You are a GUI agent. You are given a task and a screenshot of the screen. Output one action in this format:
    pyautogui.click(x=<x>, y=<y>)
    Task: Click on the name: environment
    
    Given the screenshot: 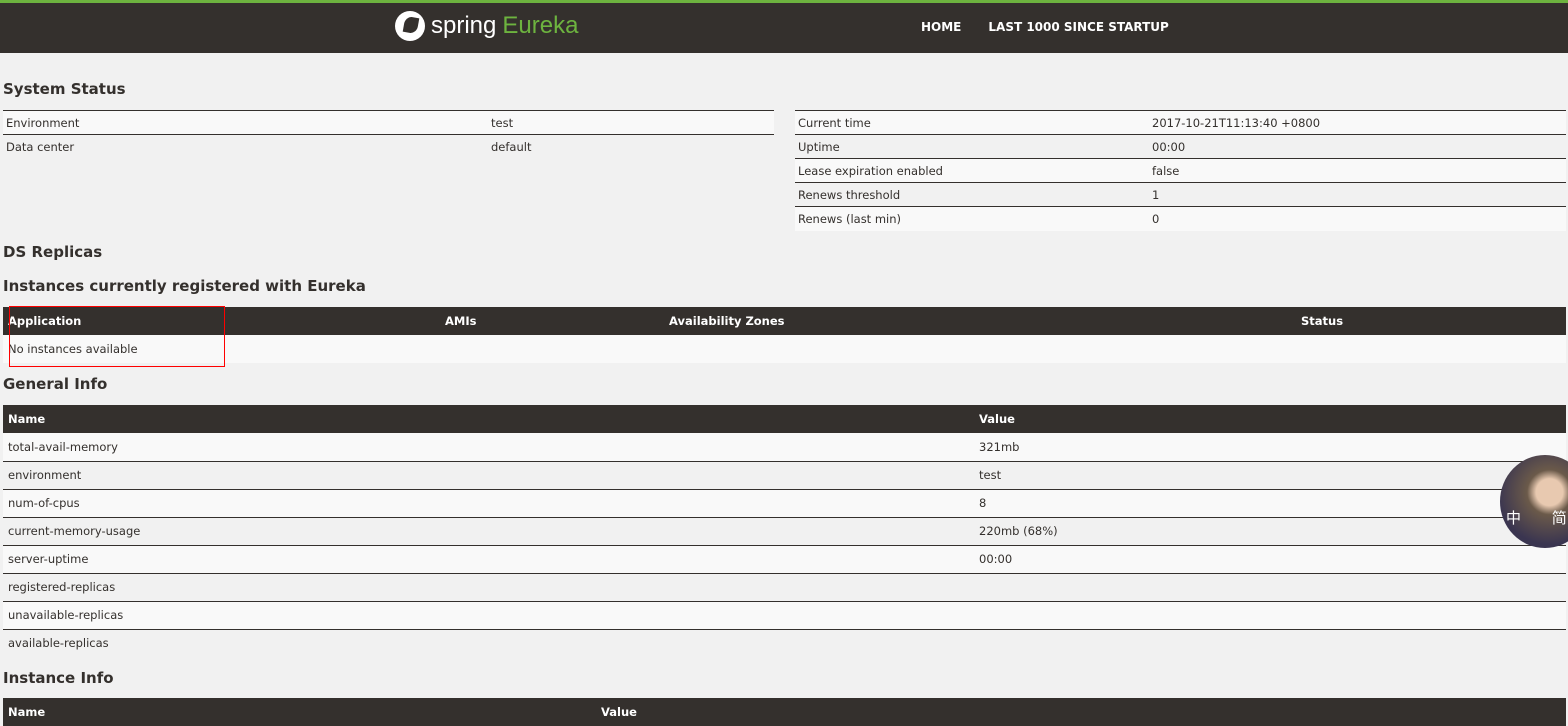 What is the action you would take?
    pyautogui.click(x=45, y=475)
    